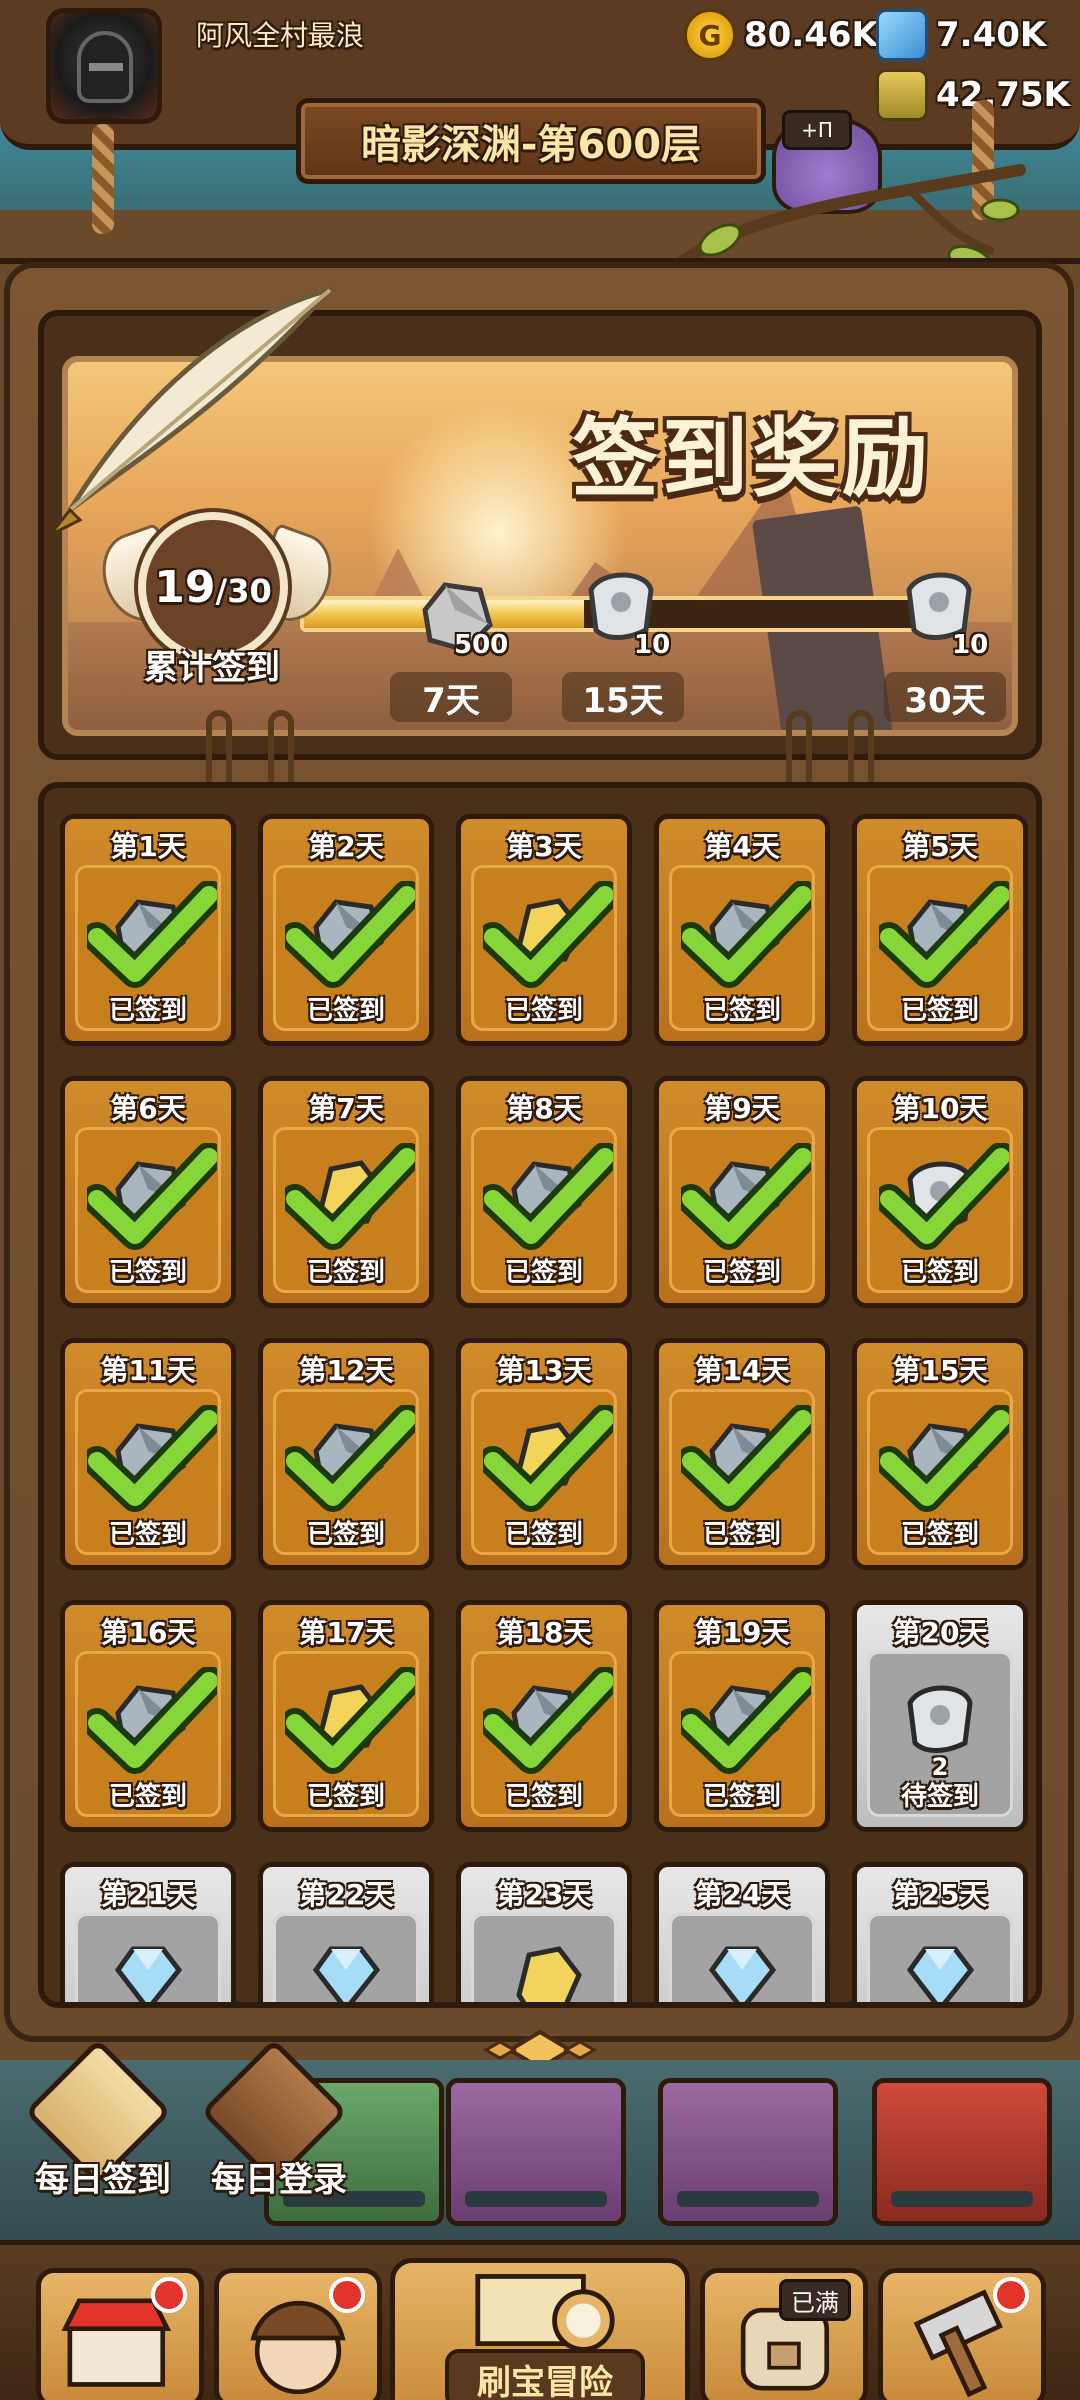 This screenshot has width=1080, height=2400. What do you see at coordinates (148, 1894) in the screenshot?
I see `day-label: 第21天` at bounding box center [148, 1894].